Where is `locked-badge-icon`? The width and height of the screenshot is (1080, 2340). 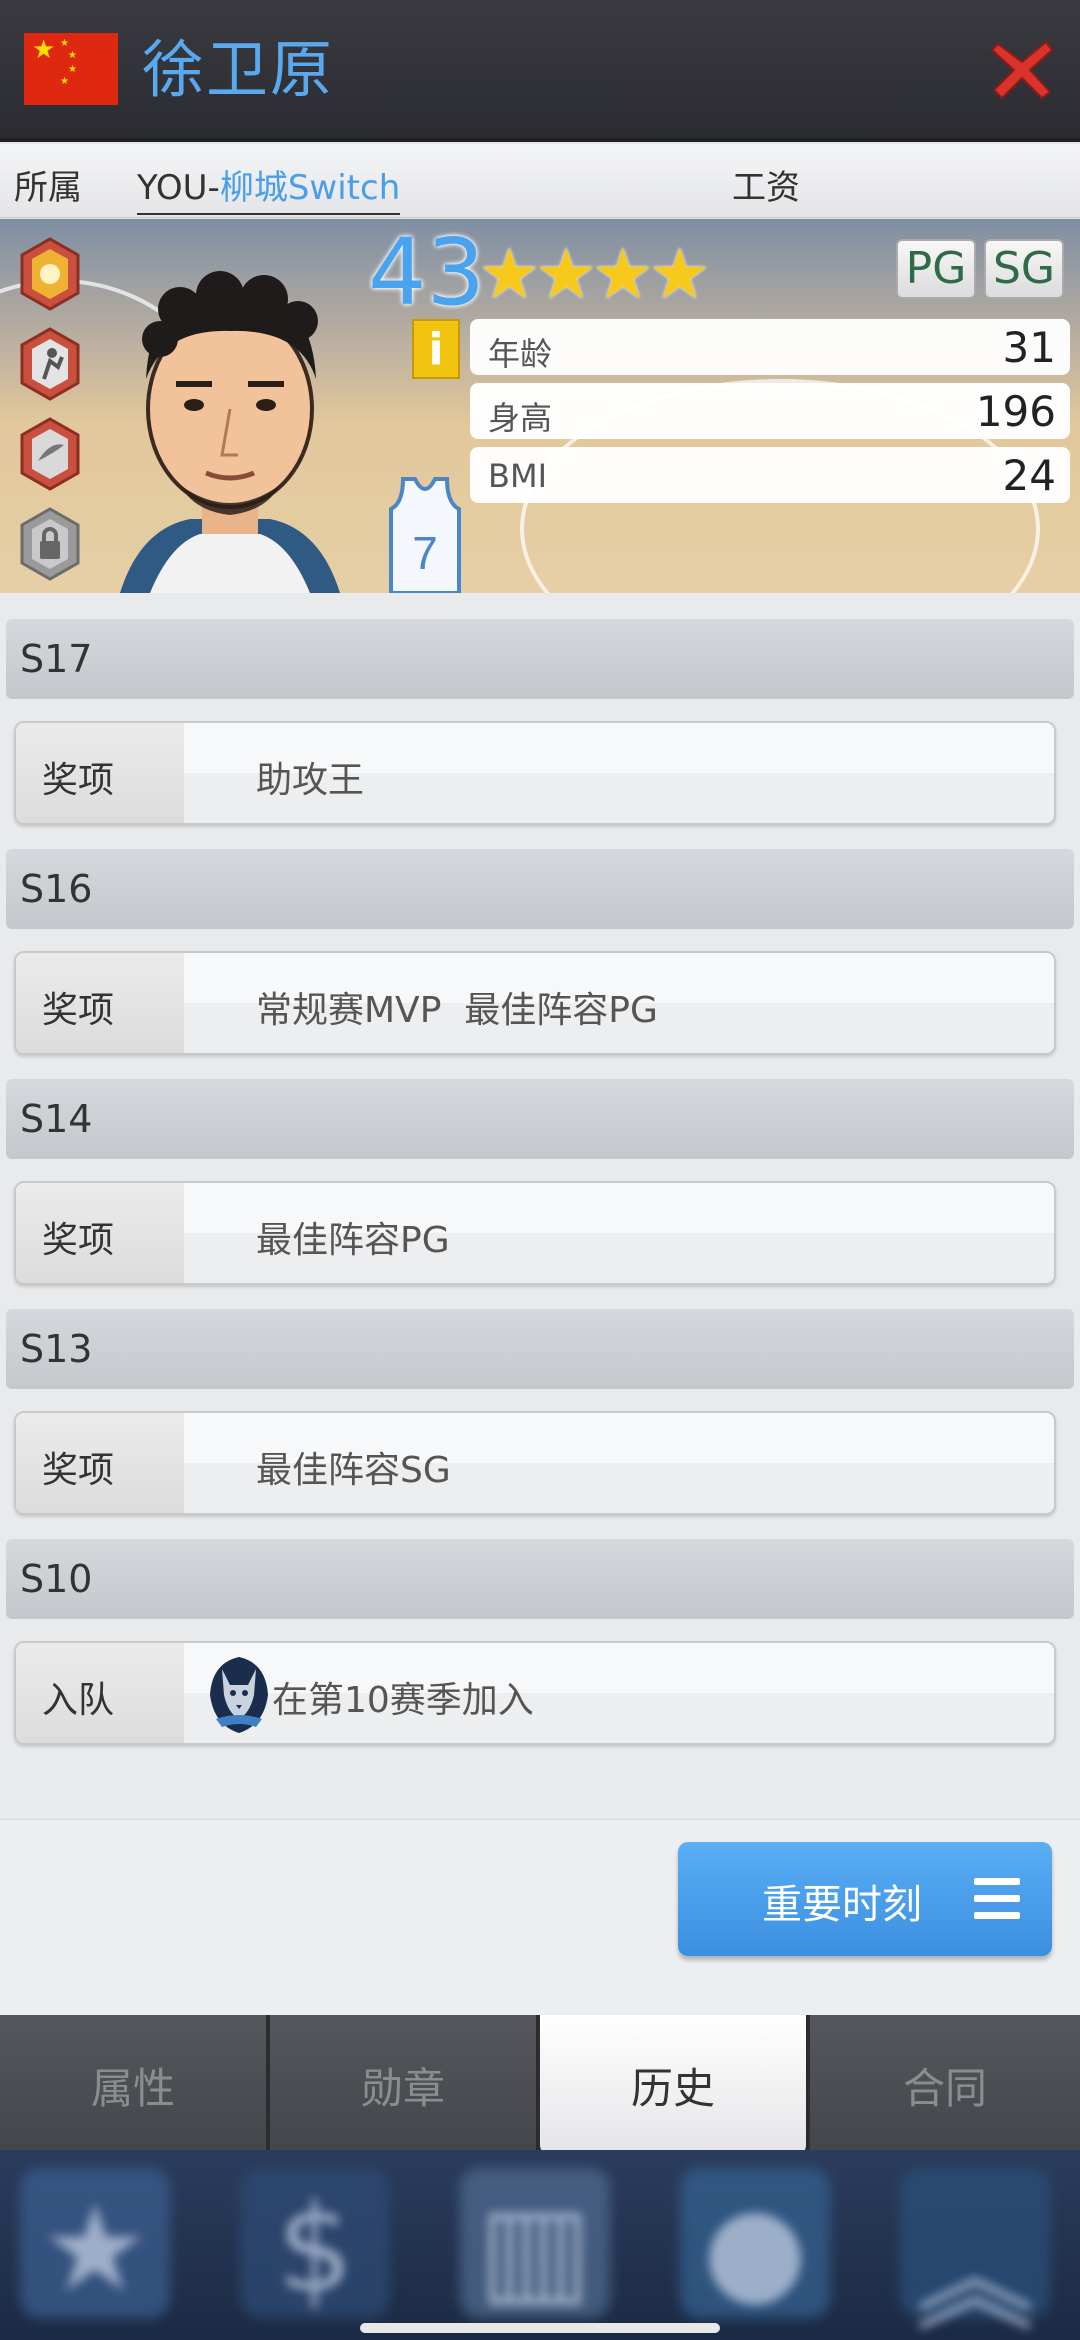 locked-badge-icon is located at coordinates (50, 544).